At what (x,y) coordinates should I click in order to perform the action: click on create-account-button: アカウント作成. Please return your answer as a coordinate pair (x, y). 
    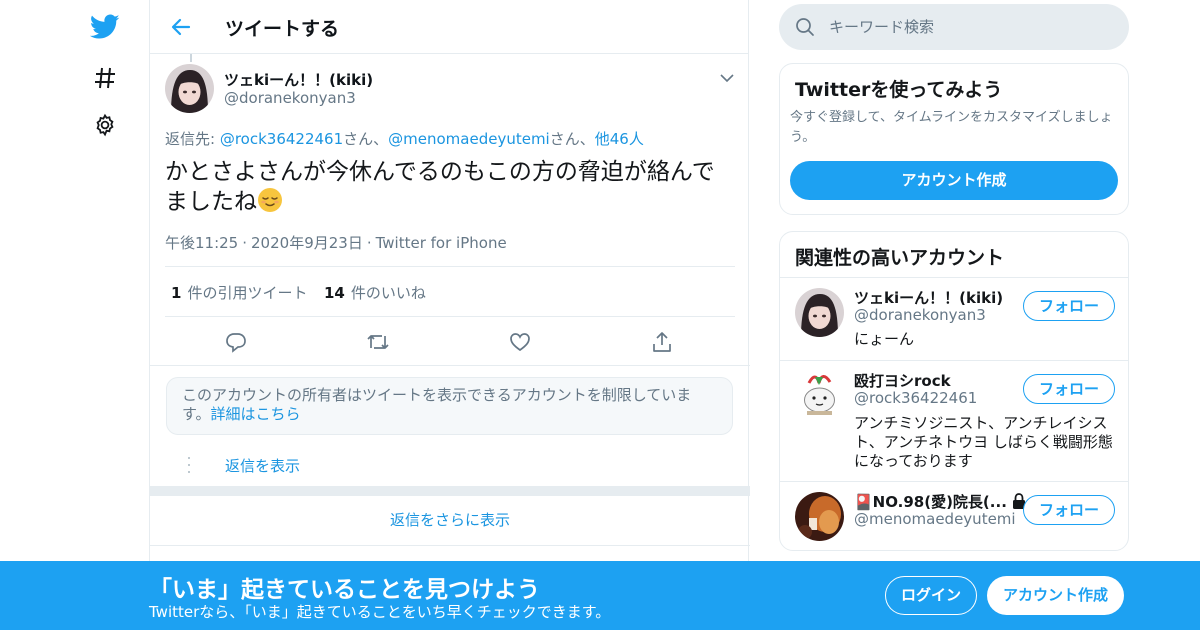
    Looking at the image, I should click on (954, 180).